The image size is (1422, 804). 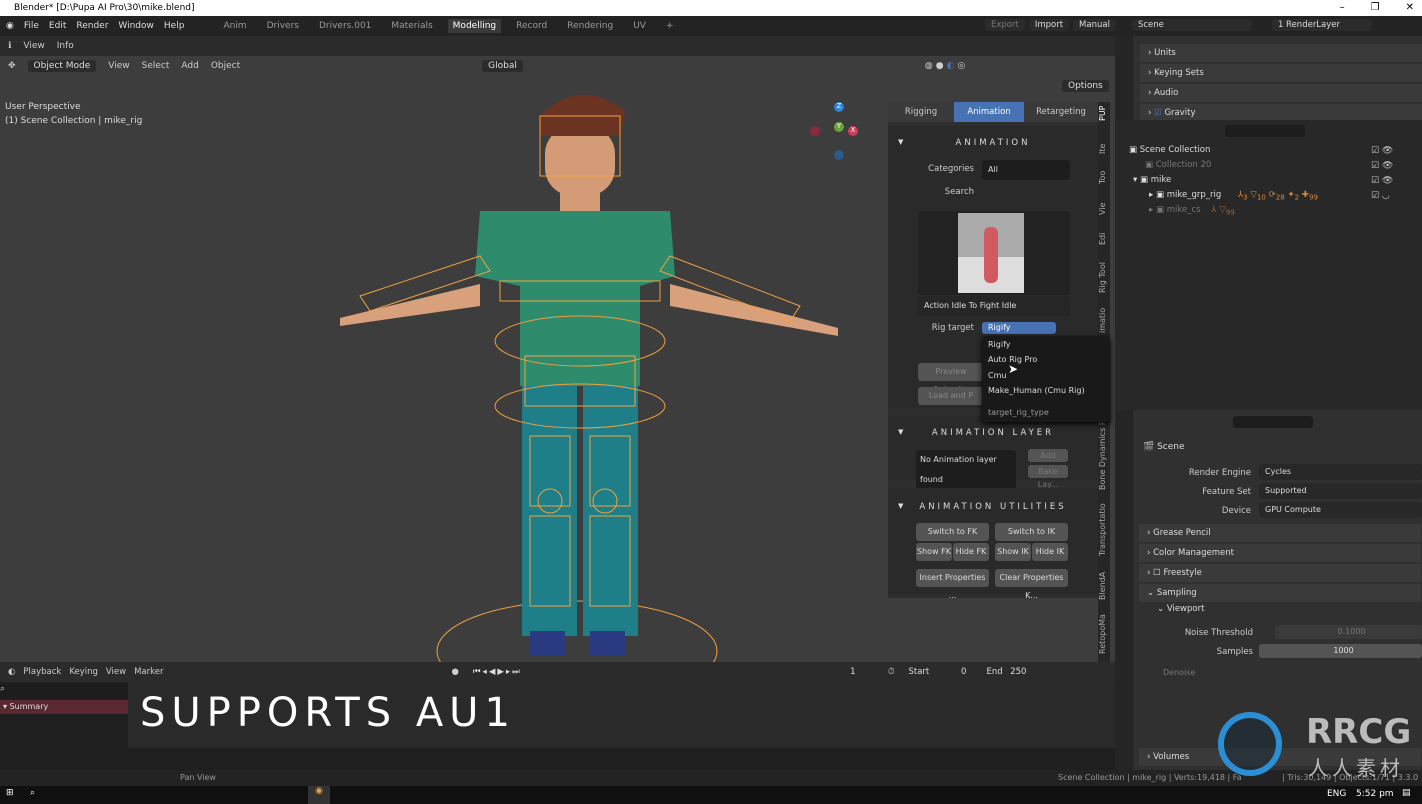 I want to click on timeline-editor-type-icon: ◐, so click(x=11, y=672).